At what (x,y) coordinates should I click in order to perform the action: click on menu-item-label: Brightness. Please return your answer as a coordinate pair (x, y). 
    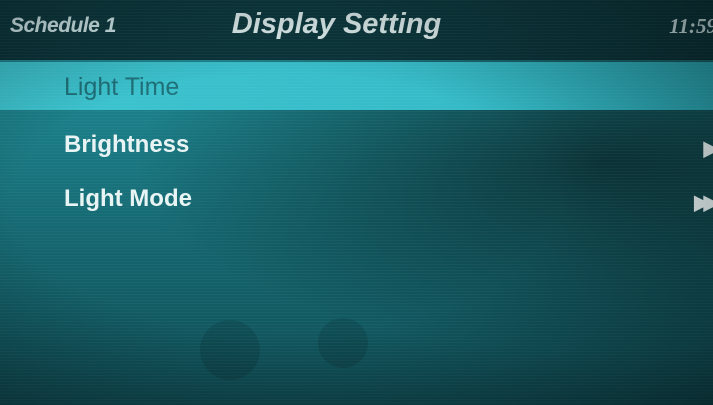
    Looking at the image, I should click on (127, 144).